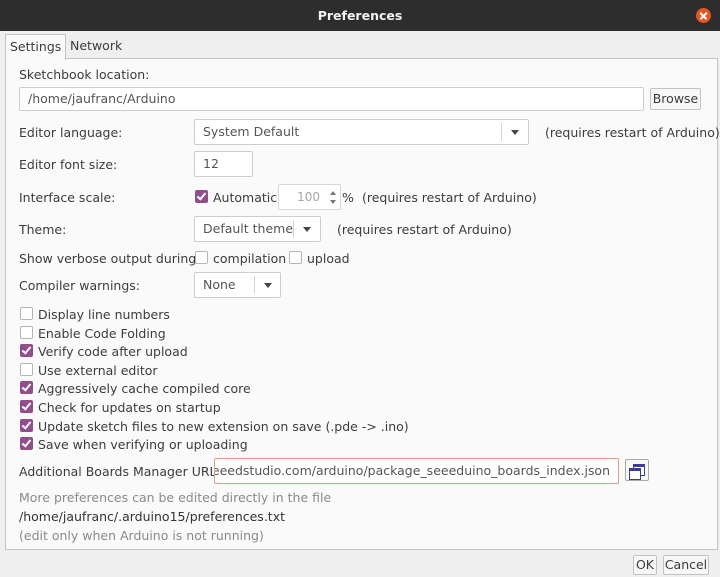 The height and width of the screenshot is (577, 720). Describe the element at coordinates (248, 228) in the screenshot. I see `theme-value: Default theme` at that location.